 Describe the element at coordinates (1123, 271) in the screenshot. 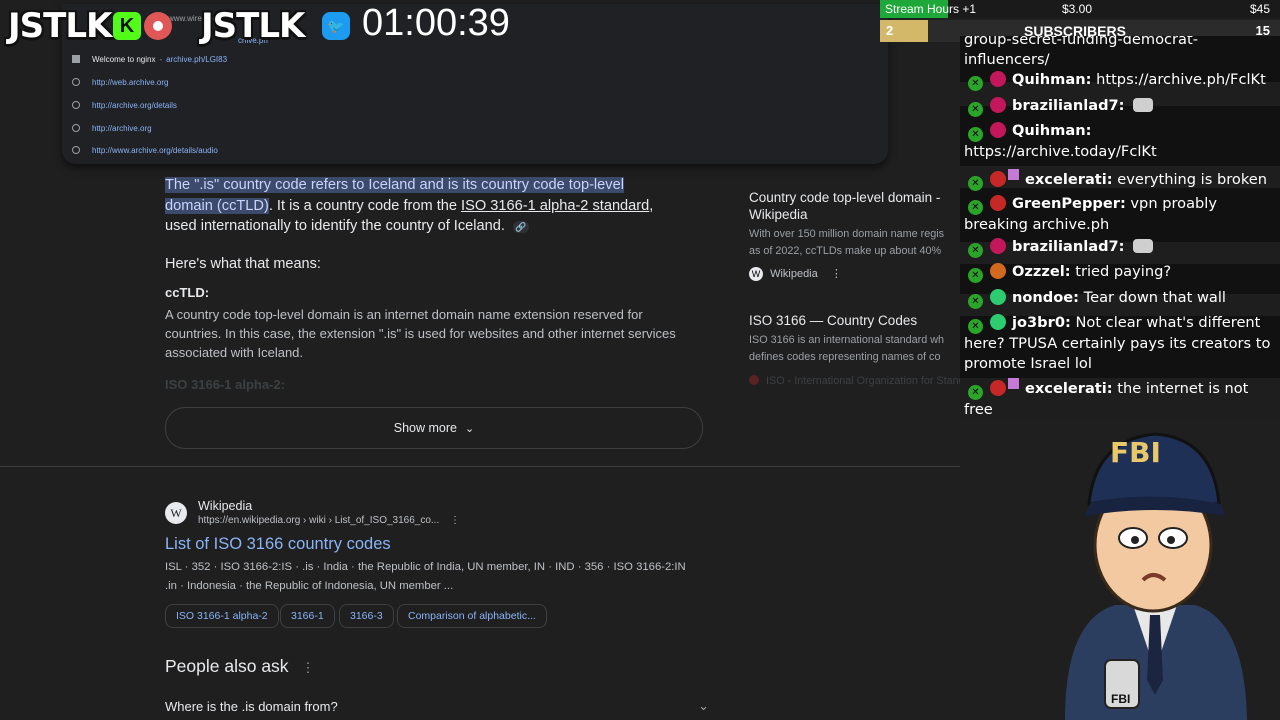

I see `chat-text: tried paying?` at that location.